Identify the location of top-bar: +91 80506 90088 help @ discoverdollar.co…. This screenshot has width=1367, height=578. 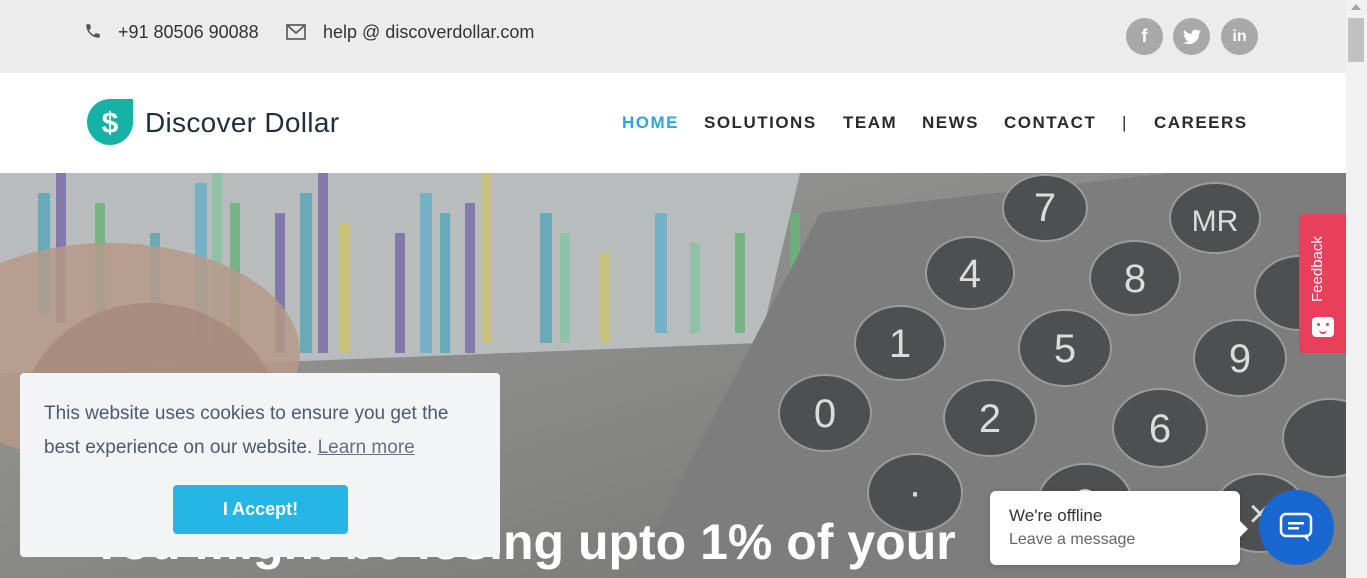
(673, 36).